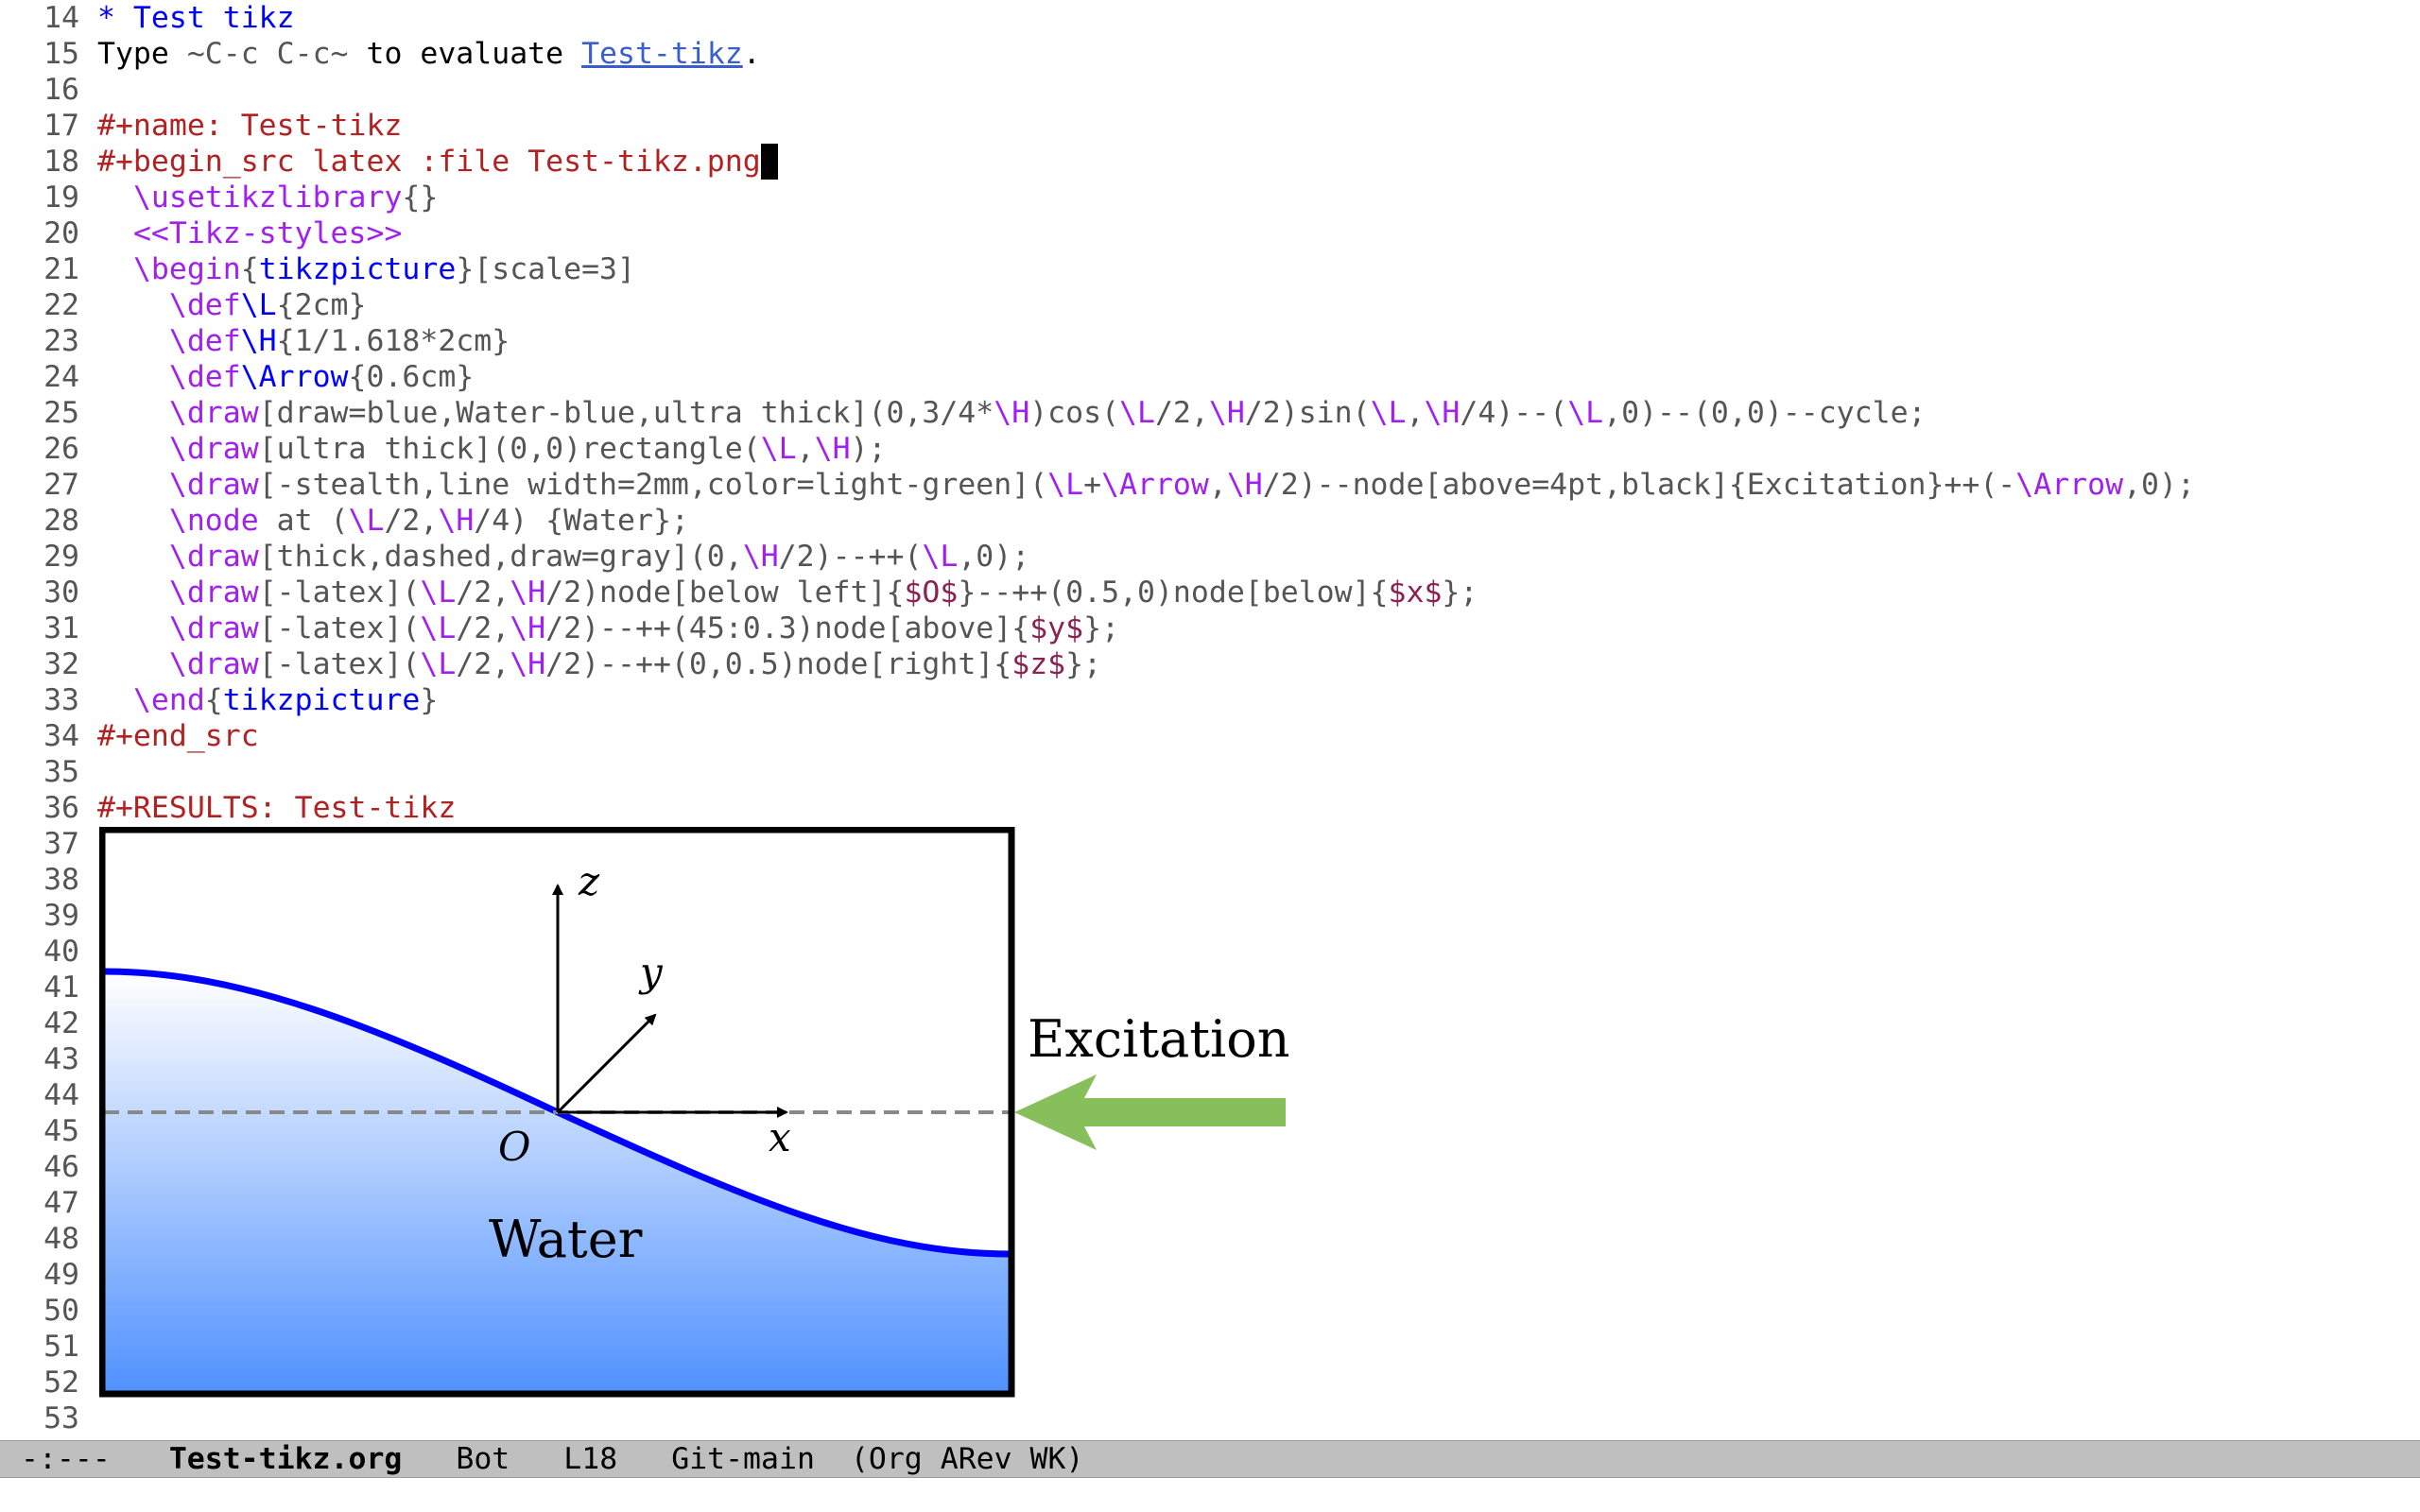 The width and height of the screenshot is (2420, 1512). What do you see at coordinates (1075, 413) in the screenshot?
I see `latex-text: )cos(` at bounding box center [1075, 413].